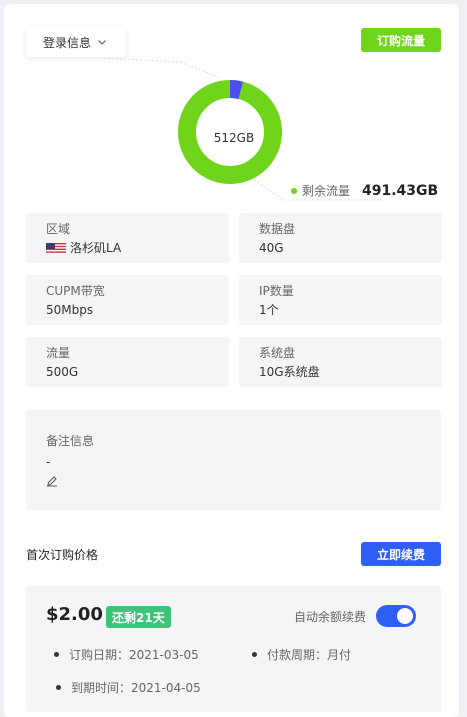 The width and height of the screenshot is (467, 717). What do you see at coordinates (294, 190) in the screenshot?
I see `legend-dot-icon` at bounding box center [294, 190].